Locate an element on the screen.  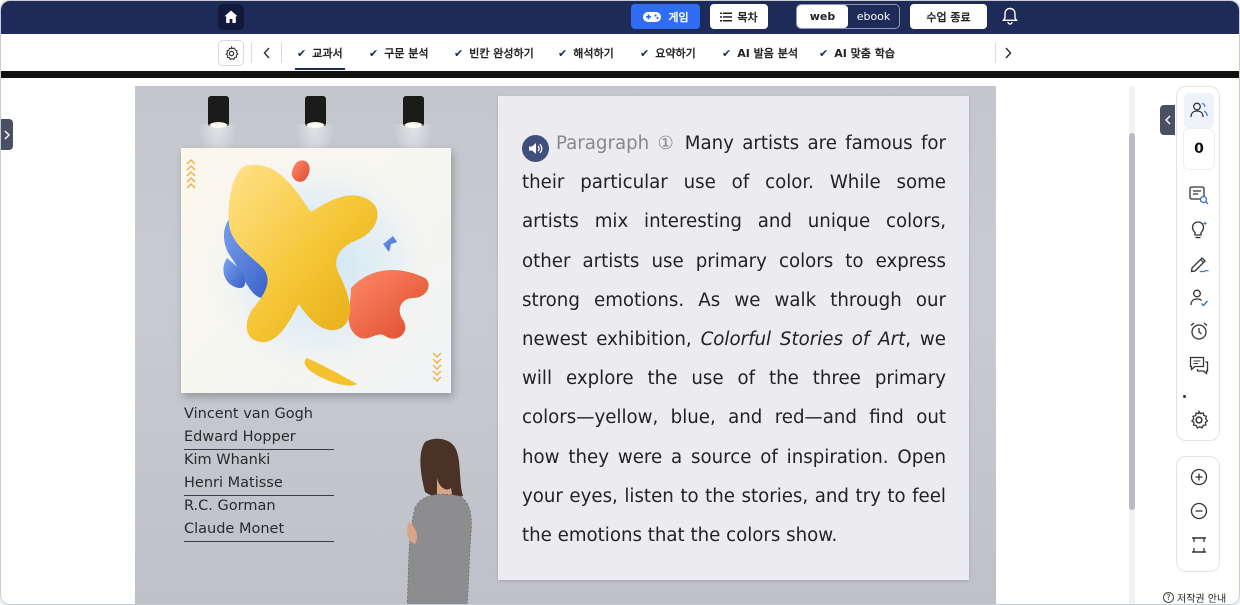
alarm-icon is located at coordinates (1199, 331).